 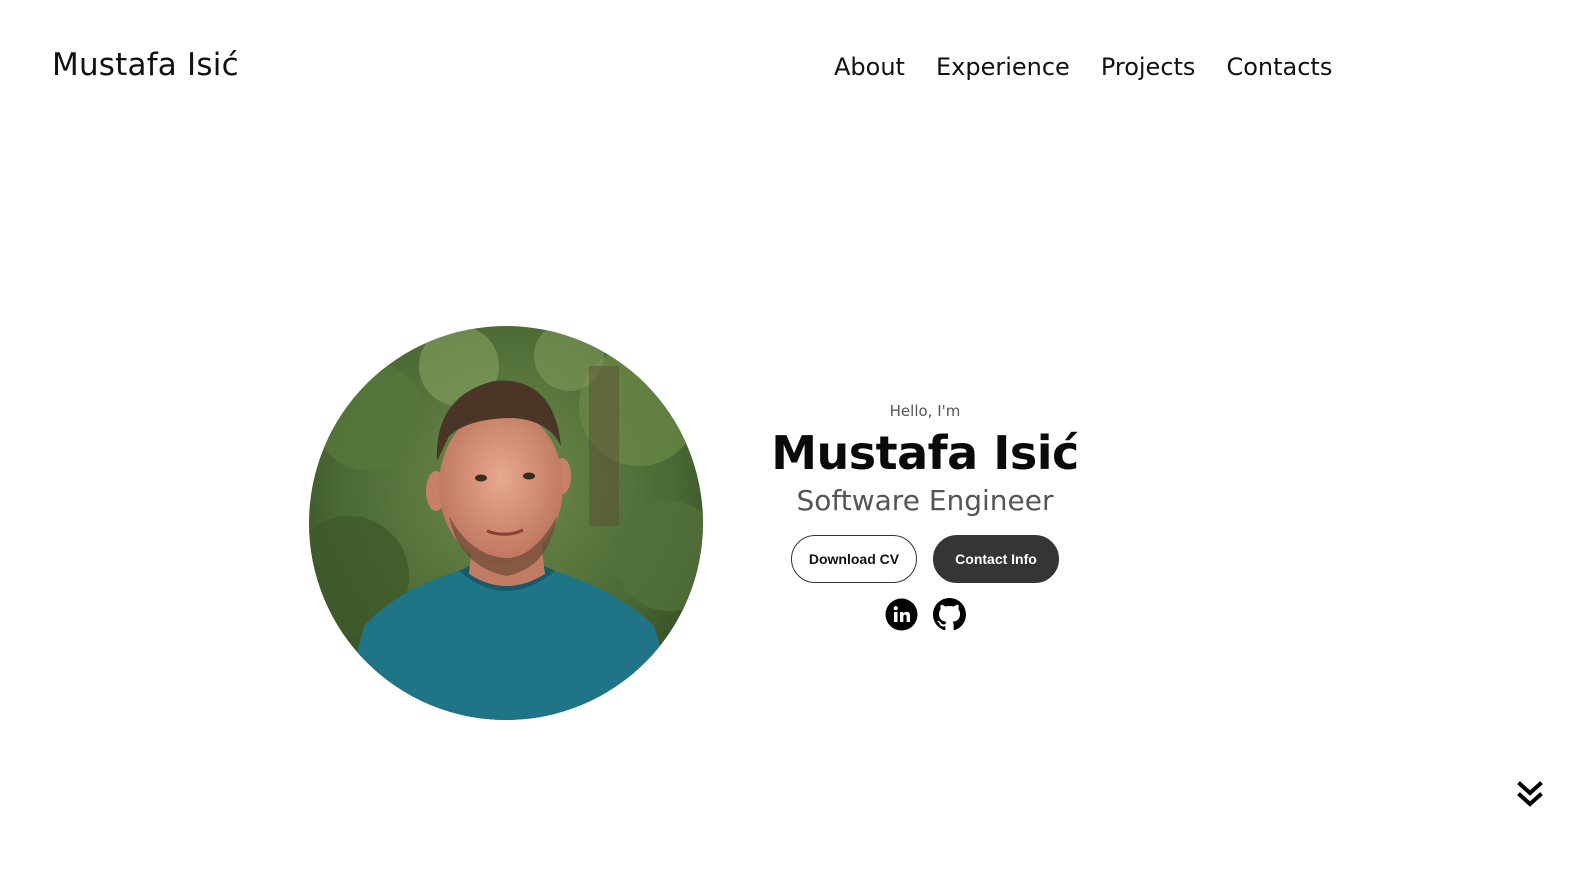 I want to click on github-icon, so click(x=949, y=614).